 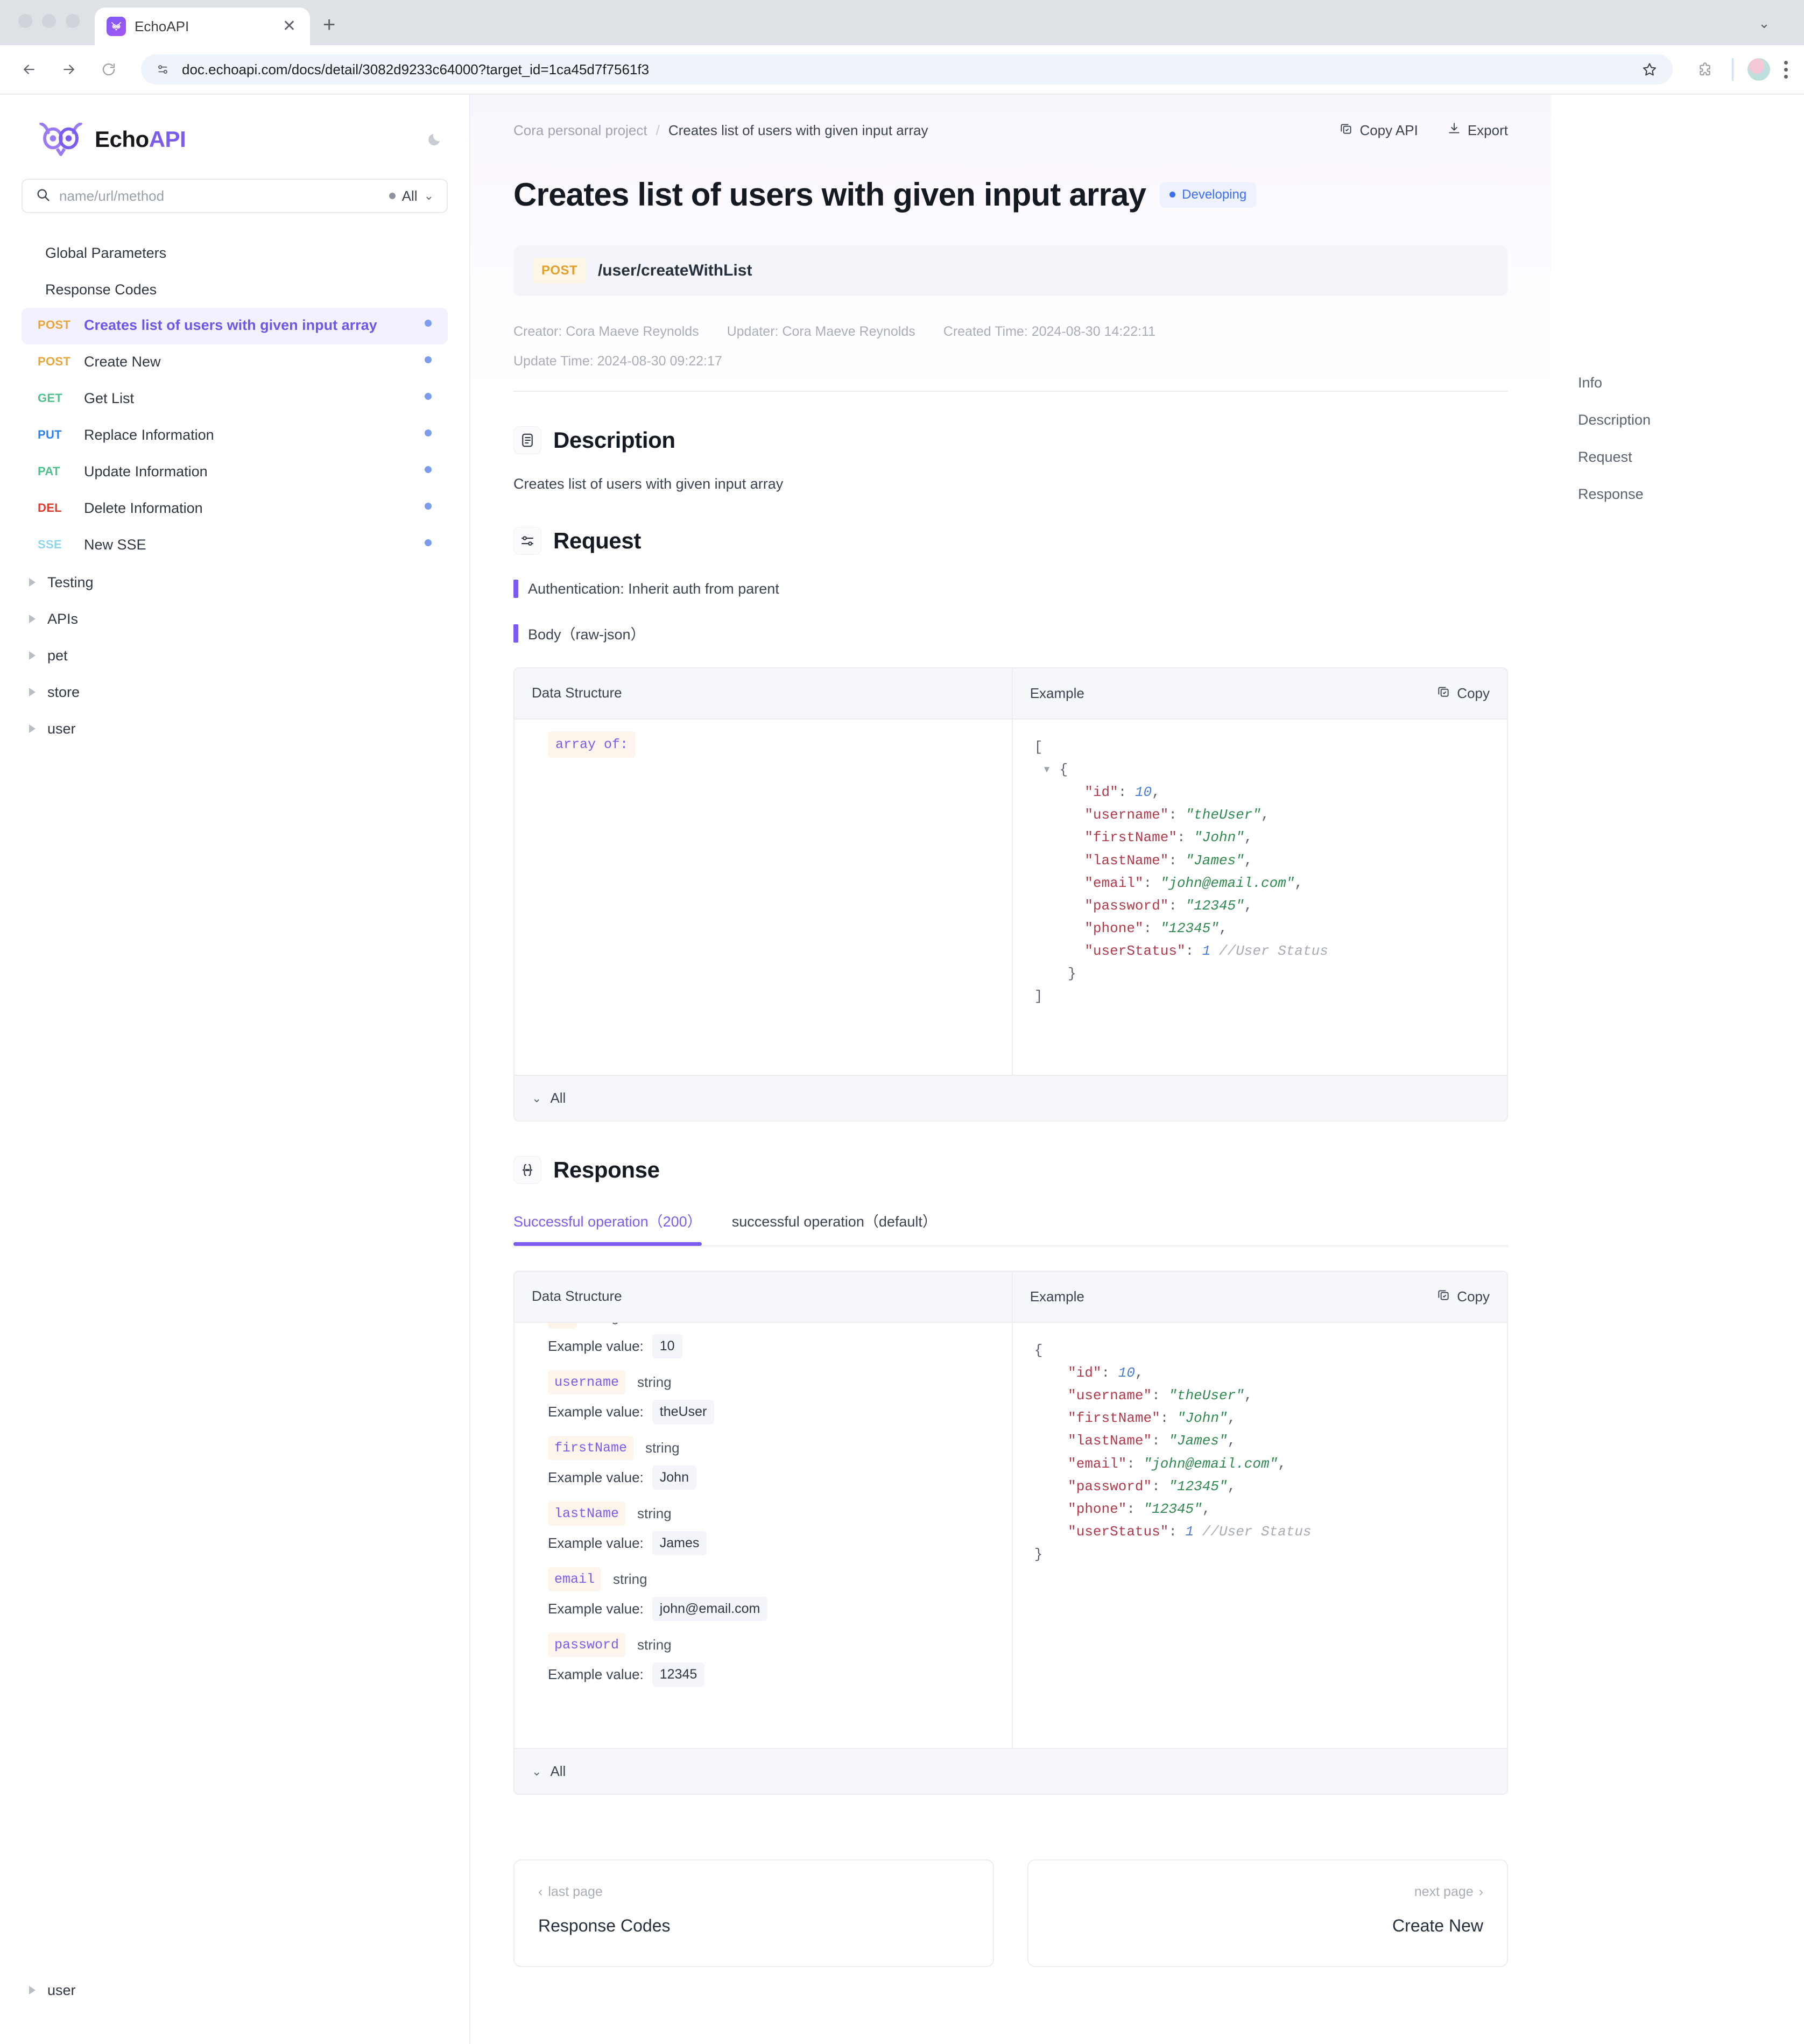 What do you see at coordinates (1649, 69) in the screenshot?
I see `bookmark-star-icon` at bounding box center [1649, 69].